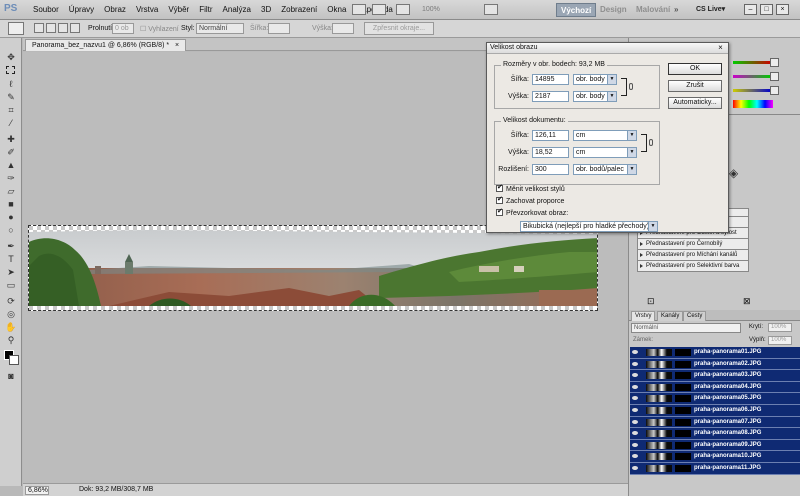  I want to click on status-doc-size: Dok: 93,2 MB/308,7 MB, so click(116, 489).